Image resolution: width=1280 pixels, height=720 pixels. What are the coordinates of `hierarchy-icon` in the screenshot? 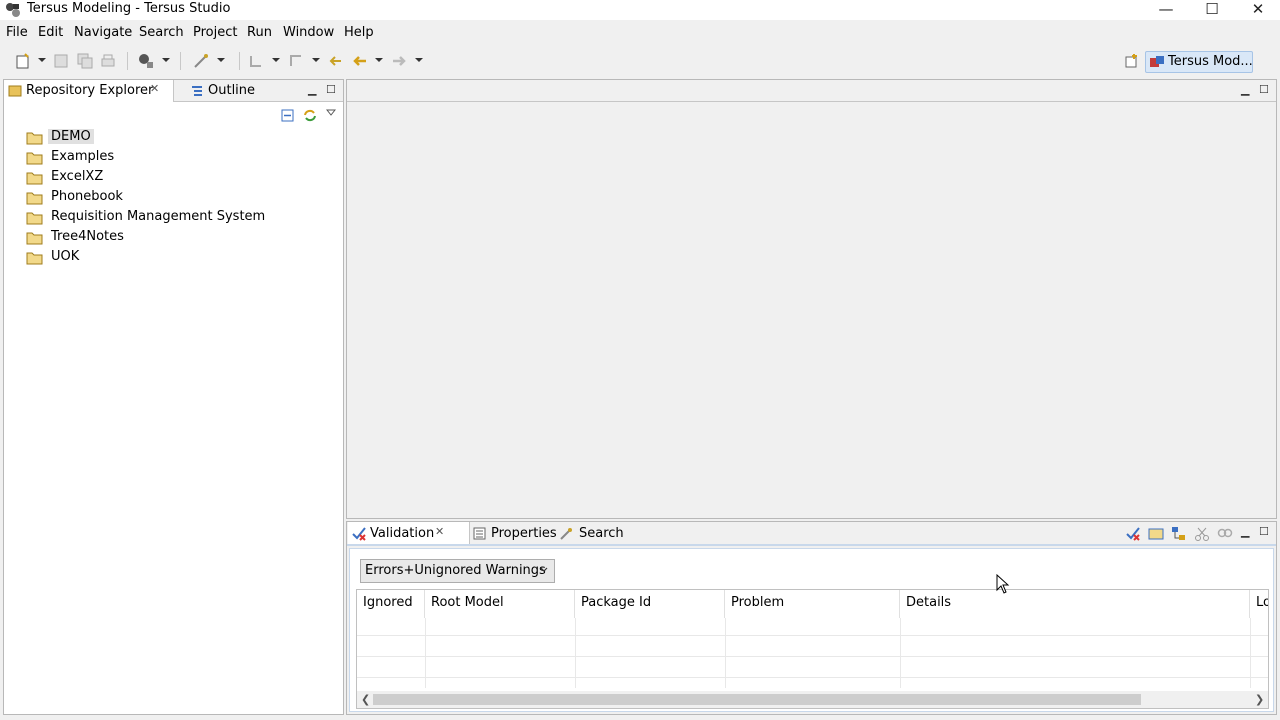 It's located at (1178, 533).